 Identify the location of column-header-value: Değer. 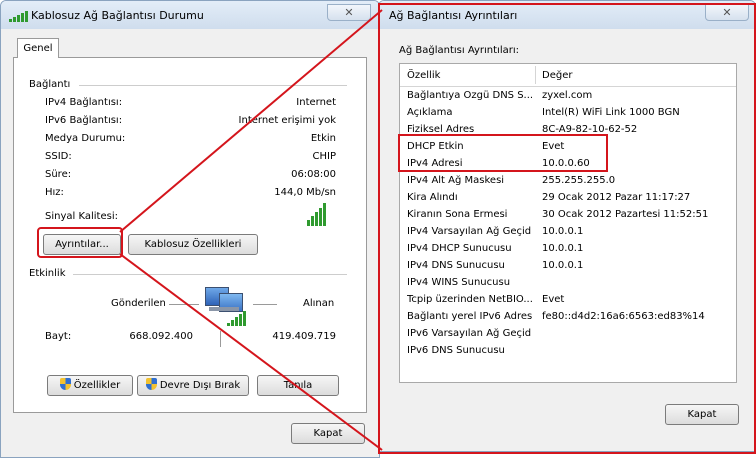
(557, 75).